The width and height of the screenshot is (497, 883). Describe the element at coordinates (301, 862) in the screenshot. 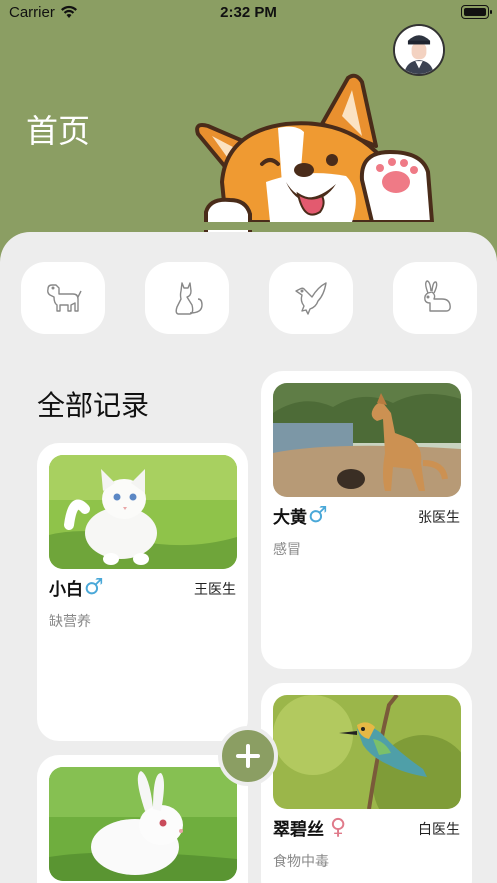

I see `diagnosis: 食物中毒` at that location.